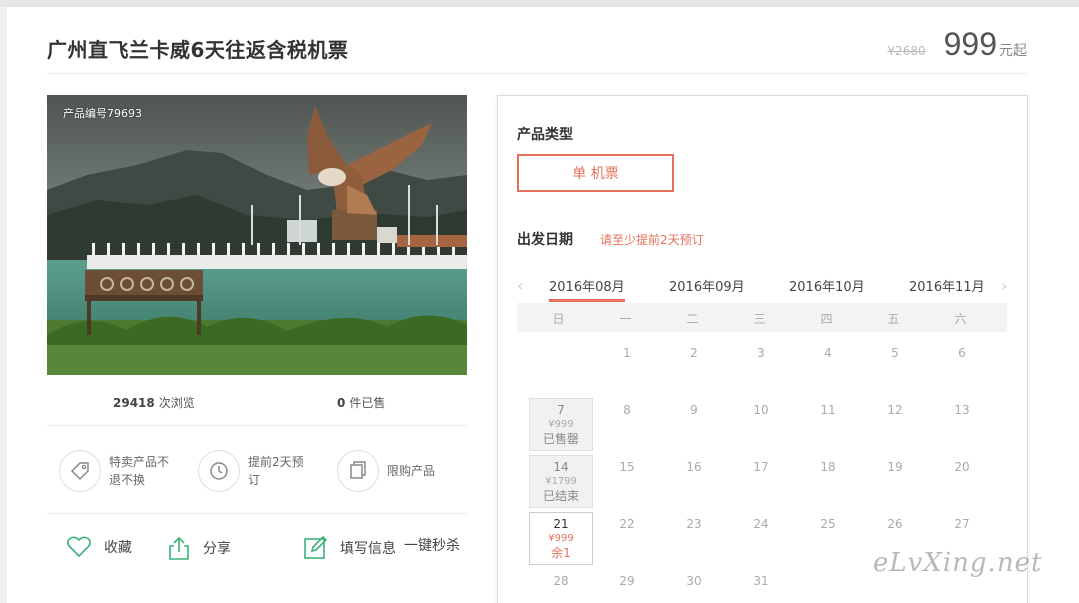 The image size is (1079, 603). What do you see at coordinates (761, 467) in the screenshot?
I see `calendar-day: 17` at bounding box center [761, 467].